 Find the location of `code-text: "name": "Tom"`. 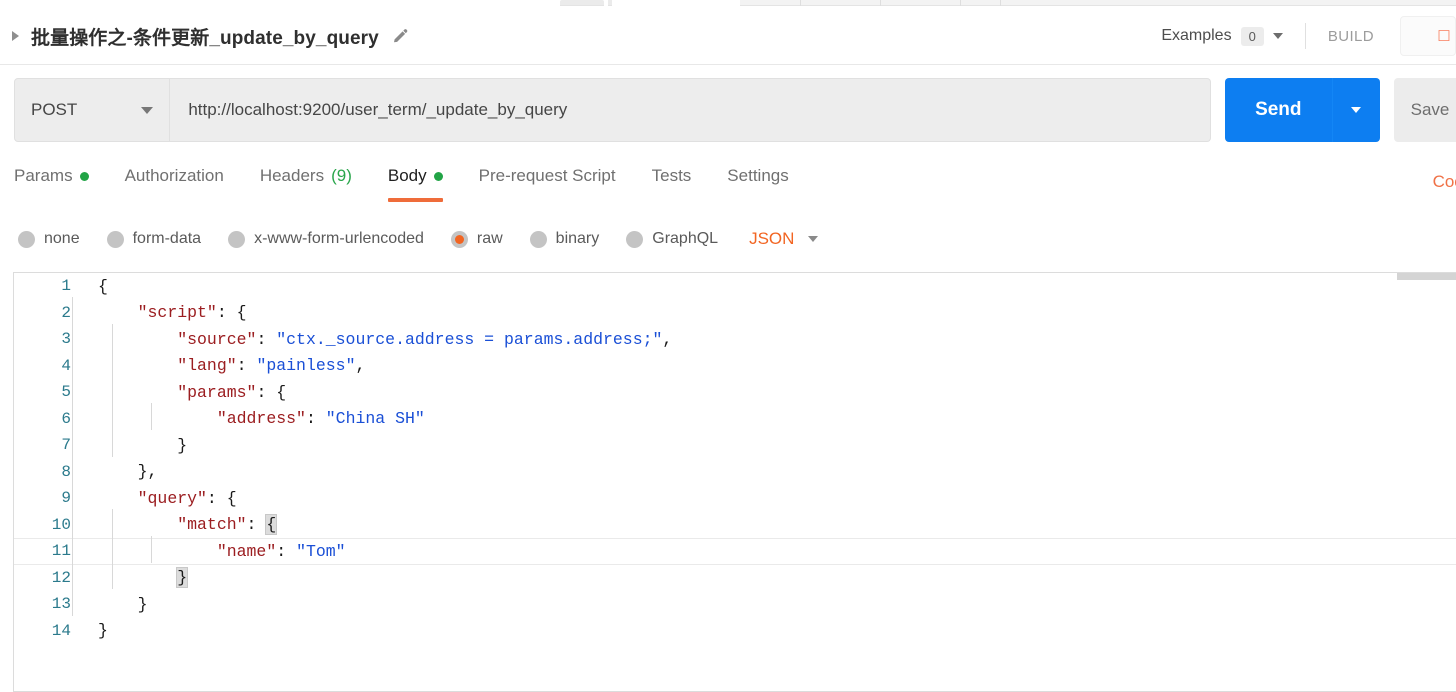

code-text: "name": "Tom" is located at coordinates (209, 549).